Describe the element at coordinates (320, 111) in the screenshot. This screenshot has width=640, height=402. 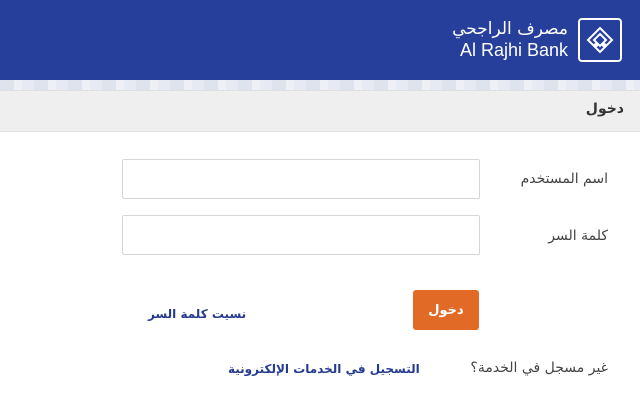
I see `login-section-header: دخول` at that location.